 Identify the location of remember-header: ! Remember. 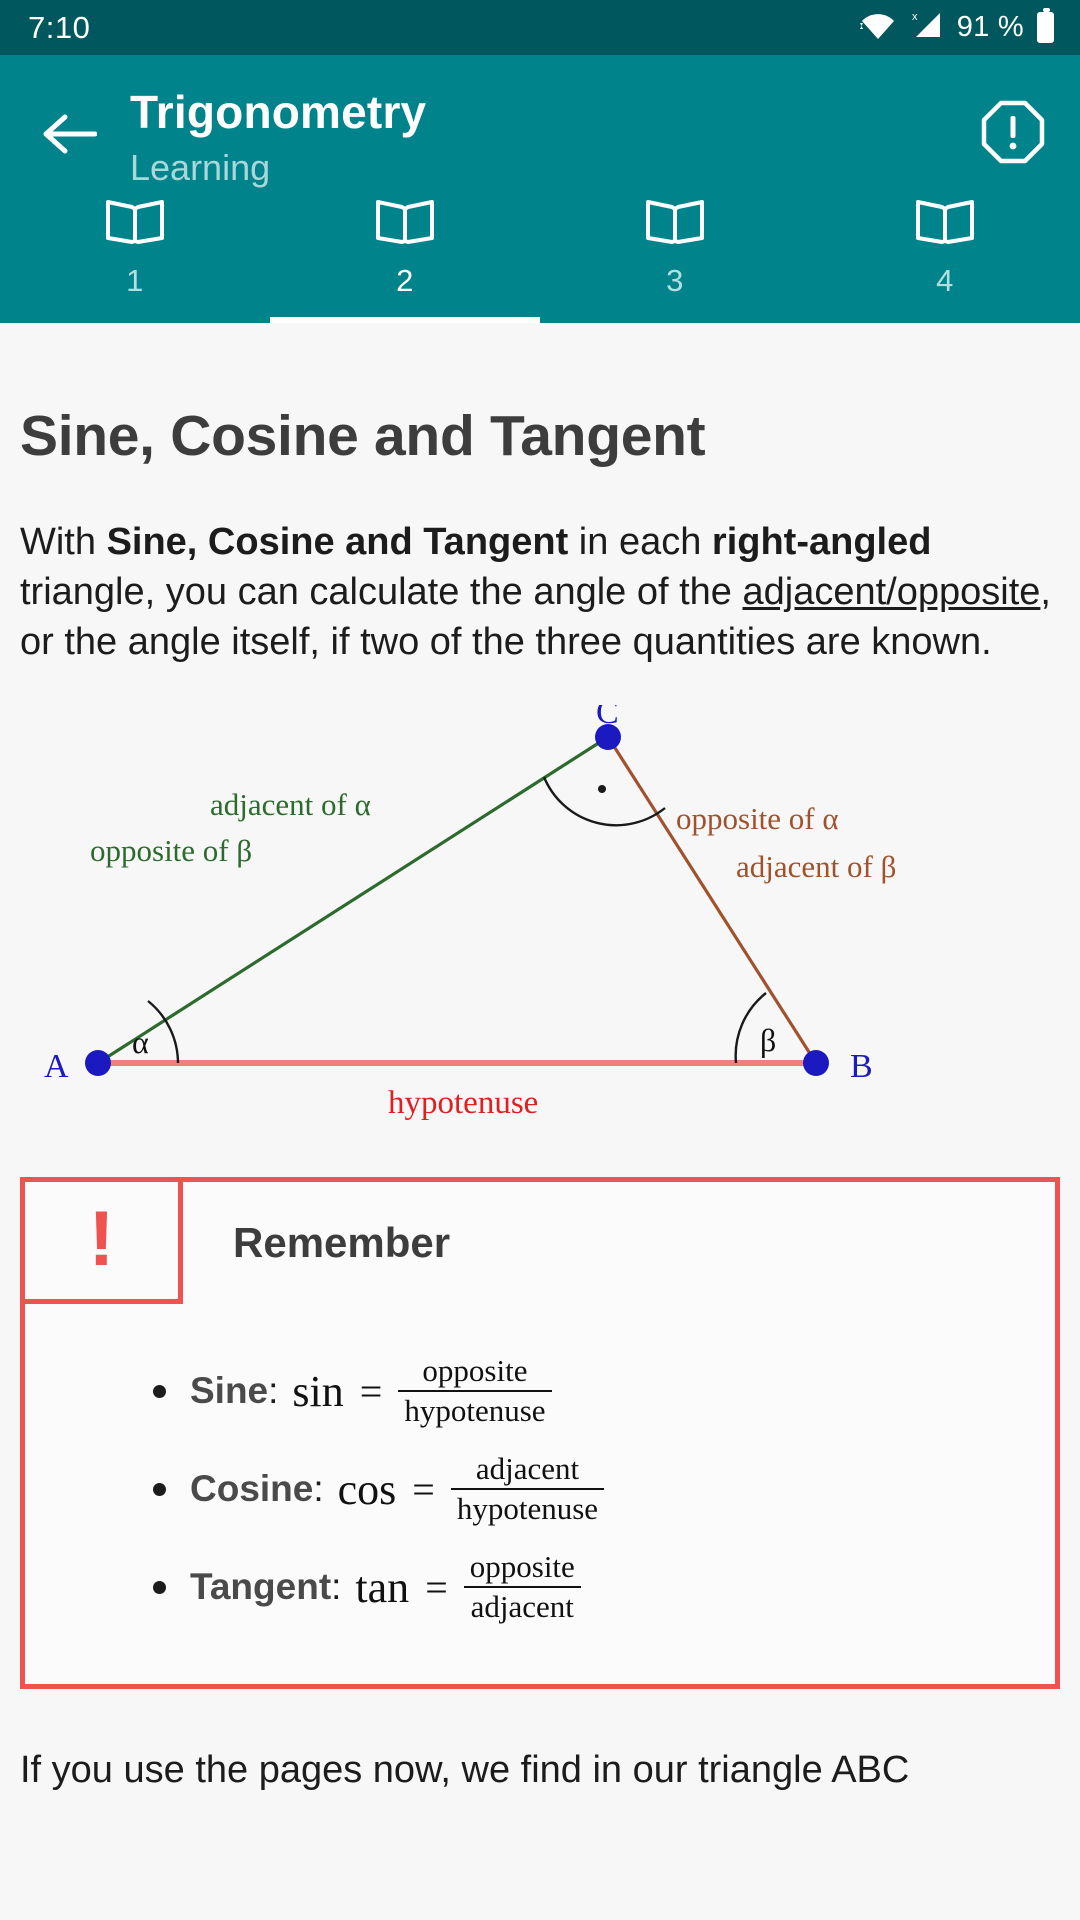
(540, 1243).